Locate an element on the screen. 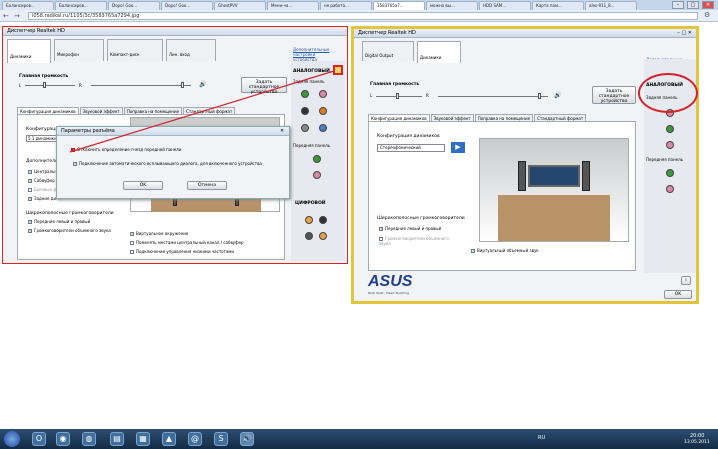  right-config-label: Конфигурация динамиков is located at coordinates (408, 136).